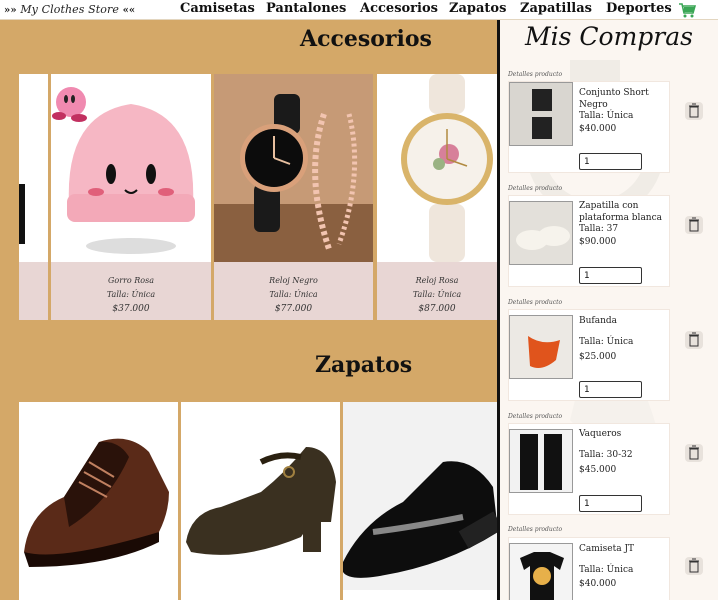 The image size is (718, 600). Describe the element at coordinates (621, 212) in the screenshot. I see `cart-item-name: Zapatilla con plataforma blanca` at that location.